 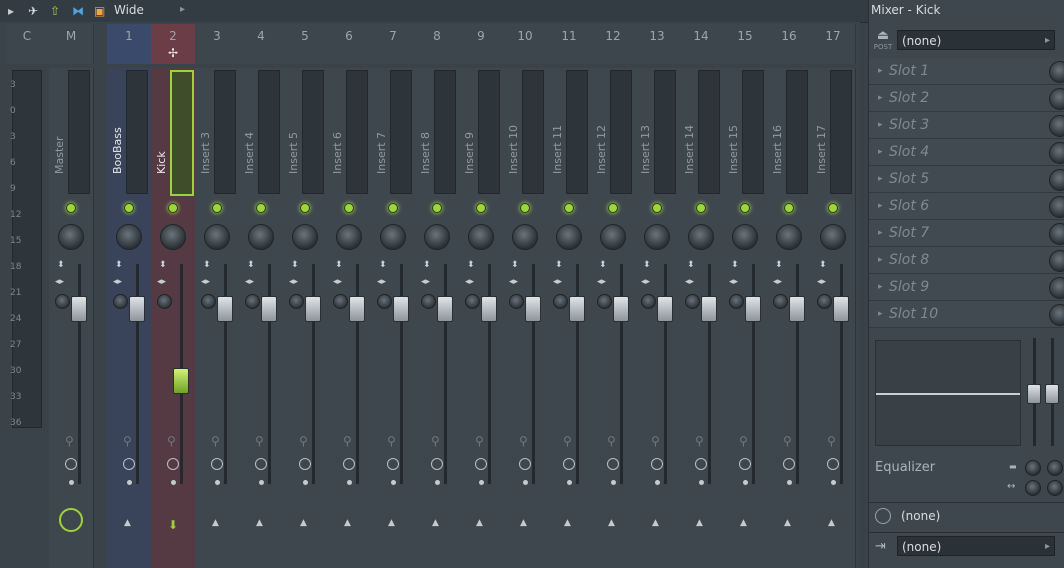 What do you see at coordinates (250, 153) in the screenshot?
I see `track-name: Insert 4` at bounding box center [250, 153].